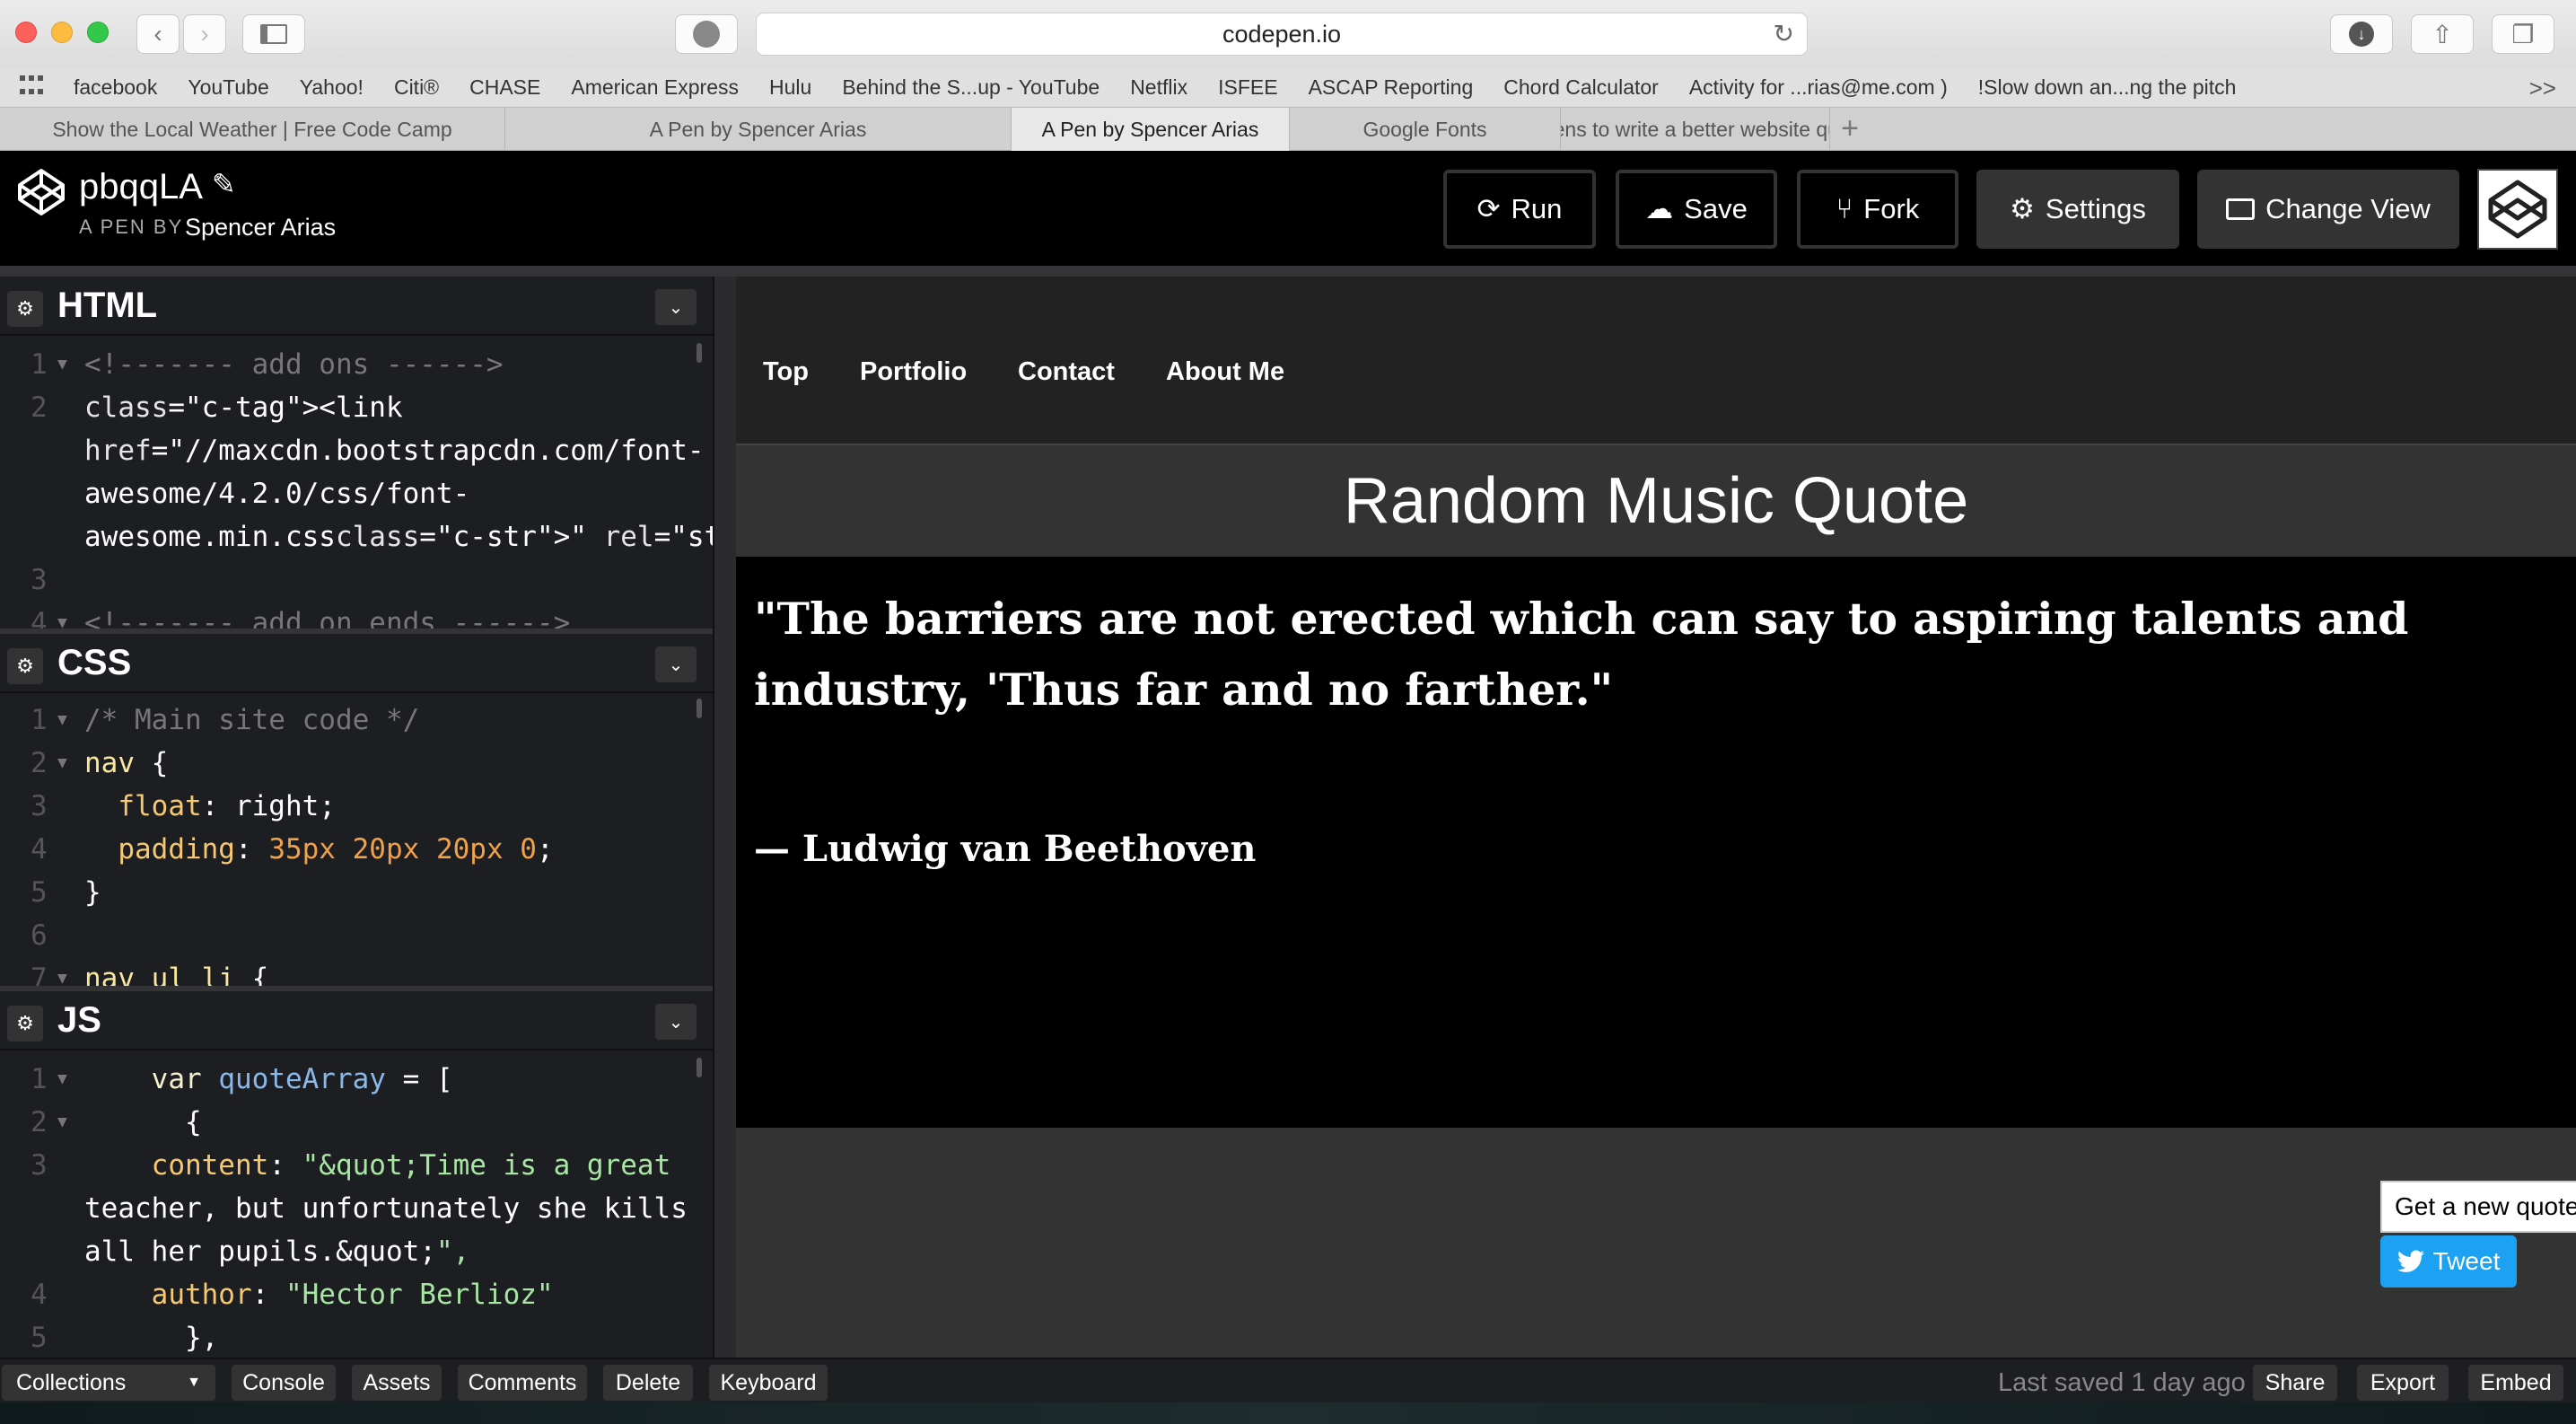  I want to click on edit-title-pencil-icon: ✎, so click(224, 184).